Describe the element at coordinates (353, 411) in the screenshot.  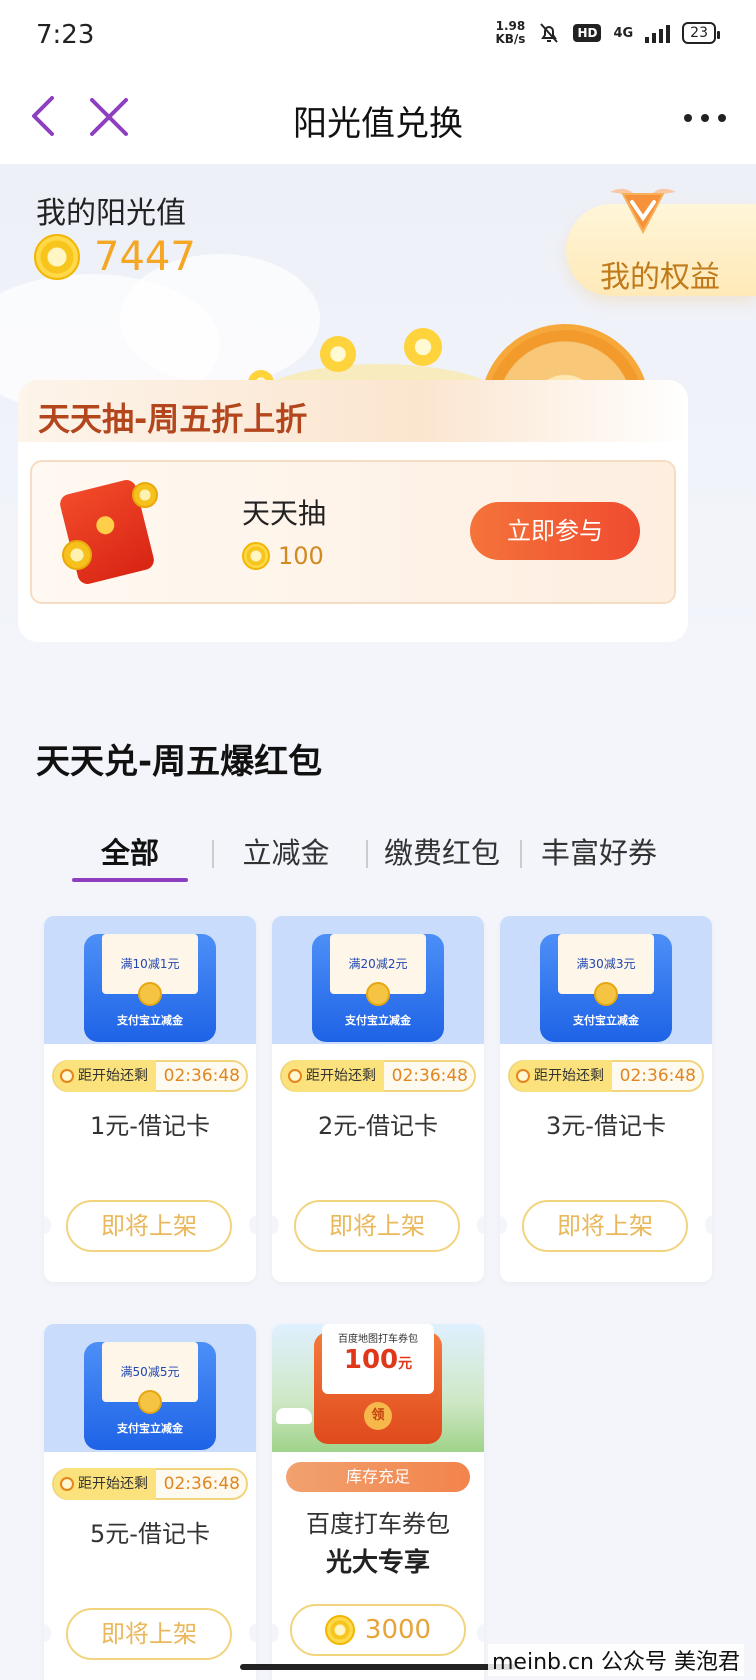
I see `daily-draw-header: 天天抽-周五折上折` at that location.